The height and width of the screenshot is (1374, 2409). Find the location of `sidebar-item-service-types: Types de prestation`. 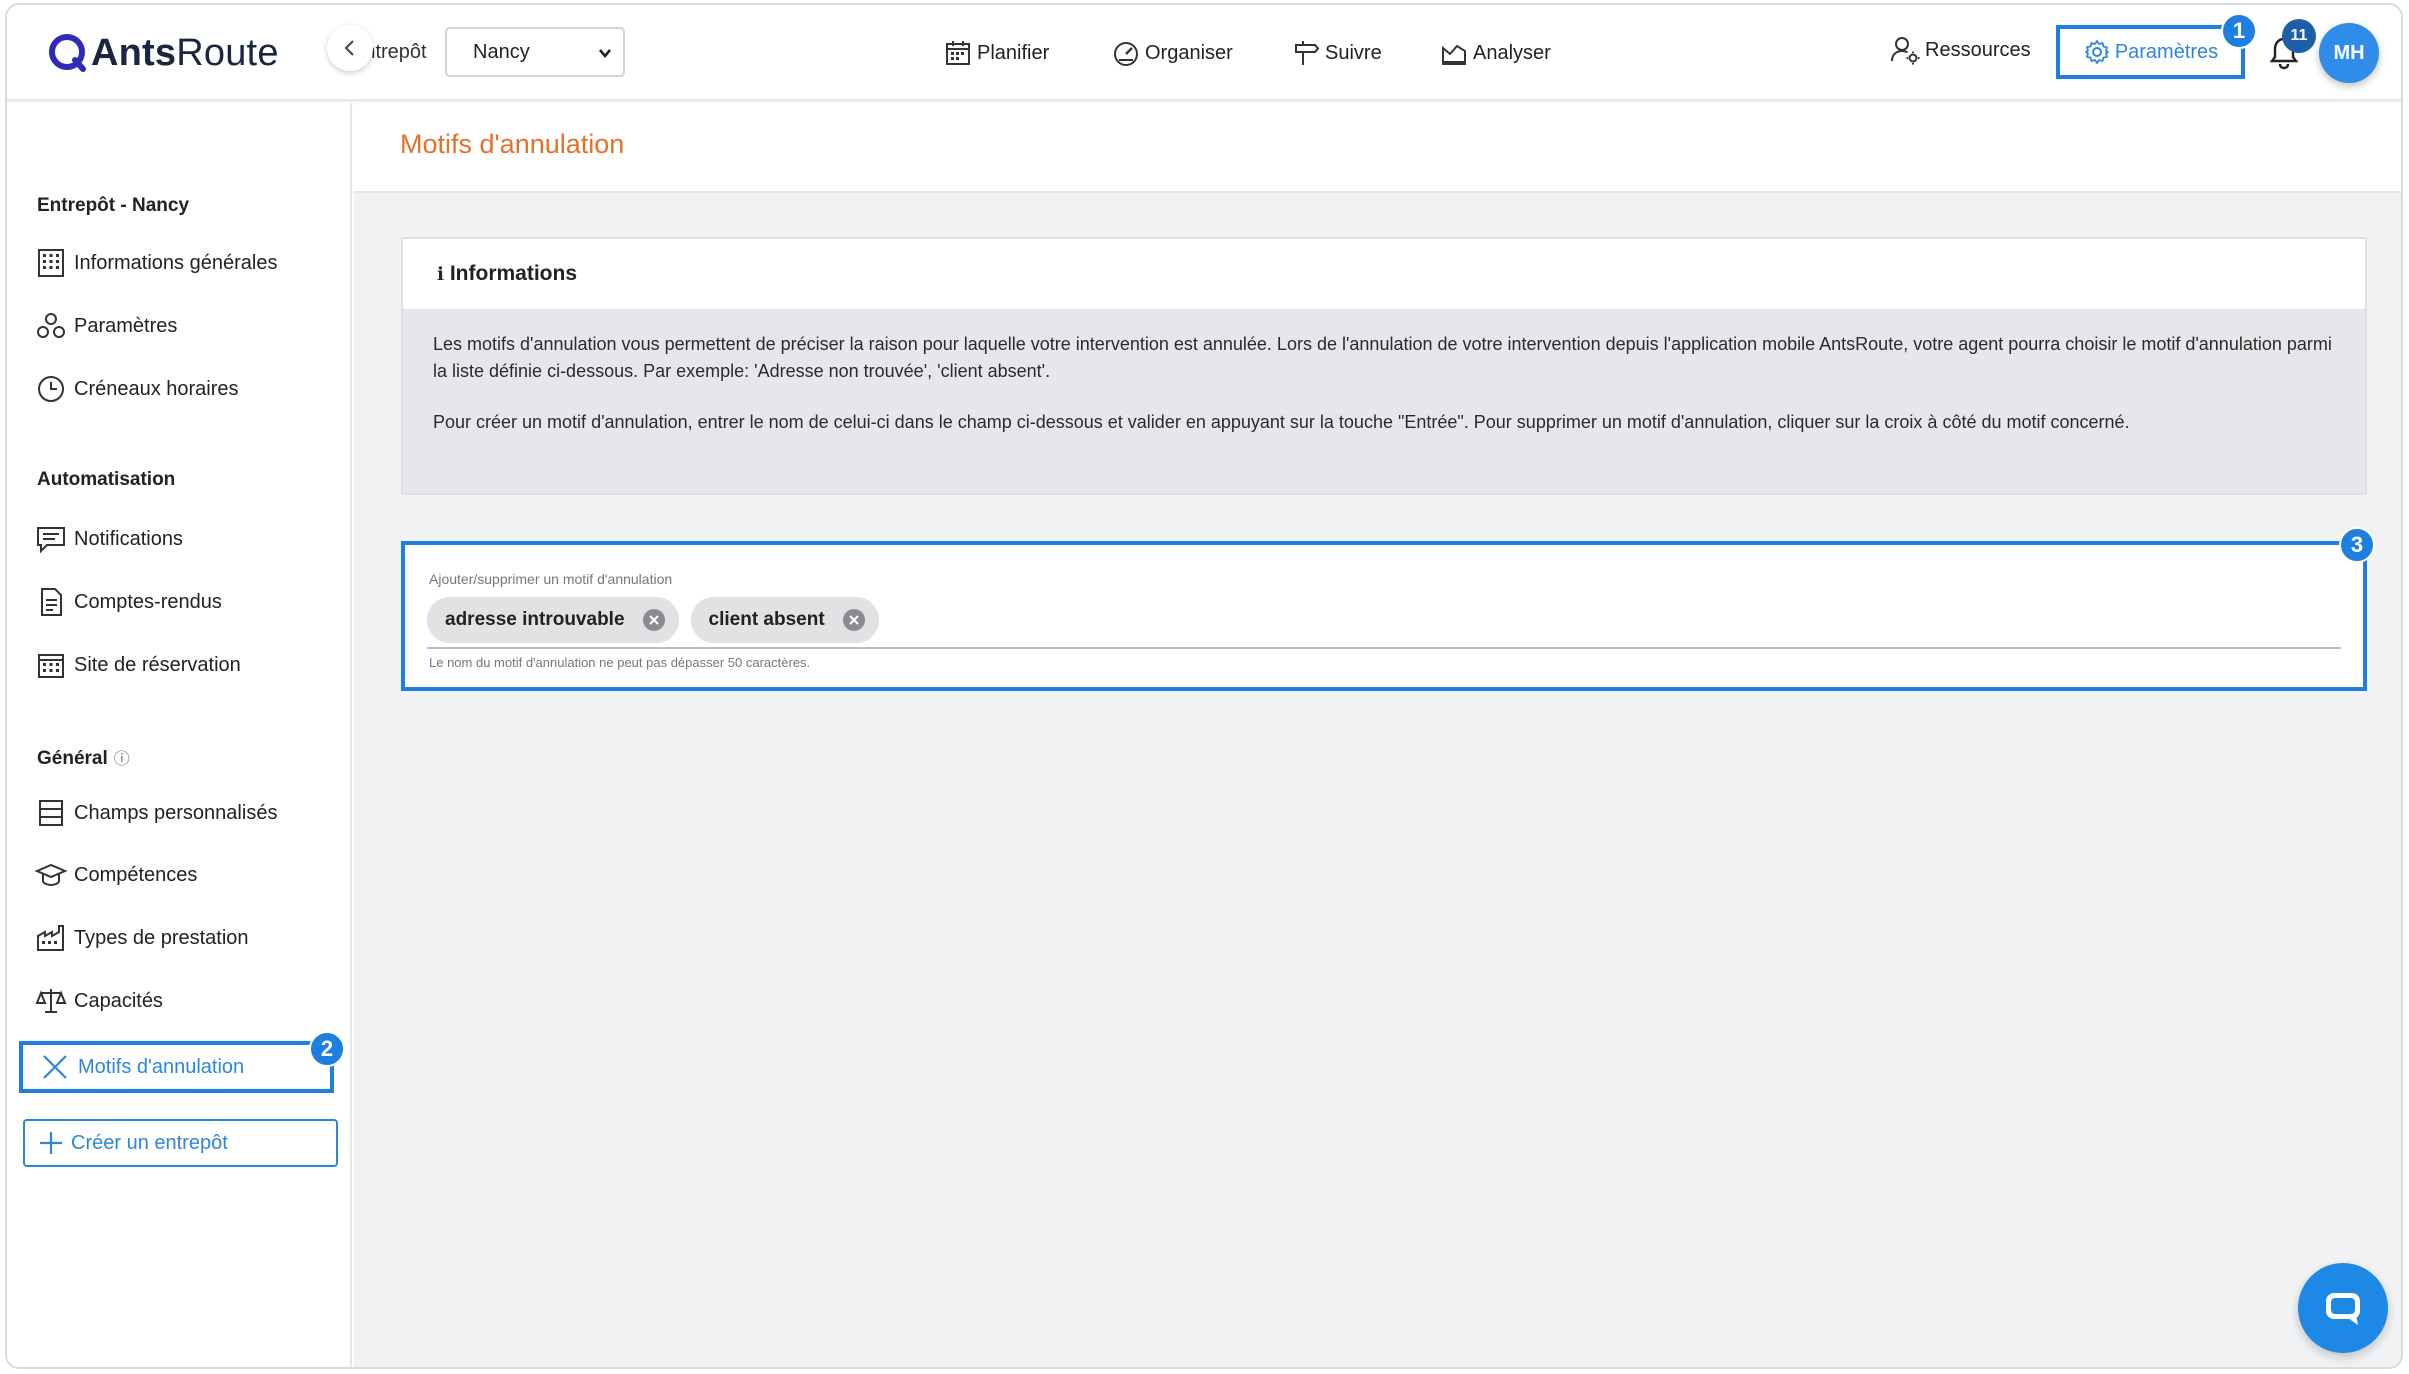

sidebar-item-service-types: Types de prestation is located at coordinates (142, 938).